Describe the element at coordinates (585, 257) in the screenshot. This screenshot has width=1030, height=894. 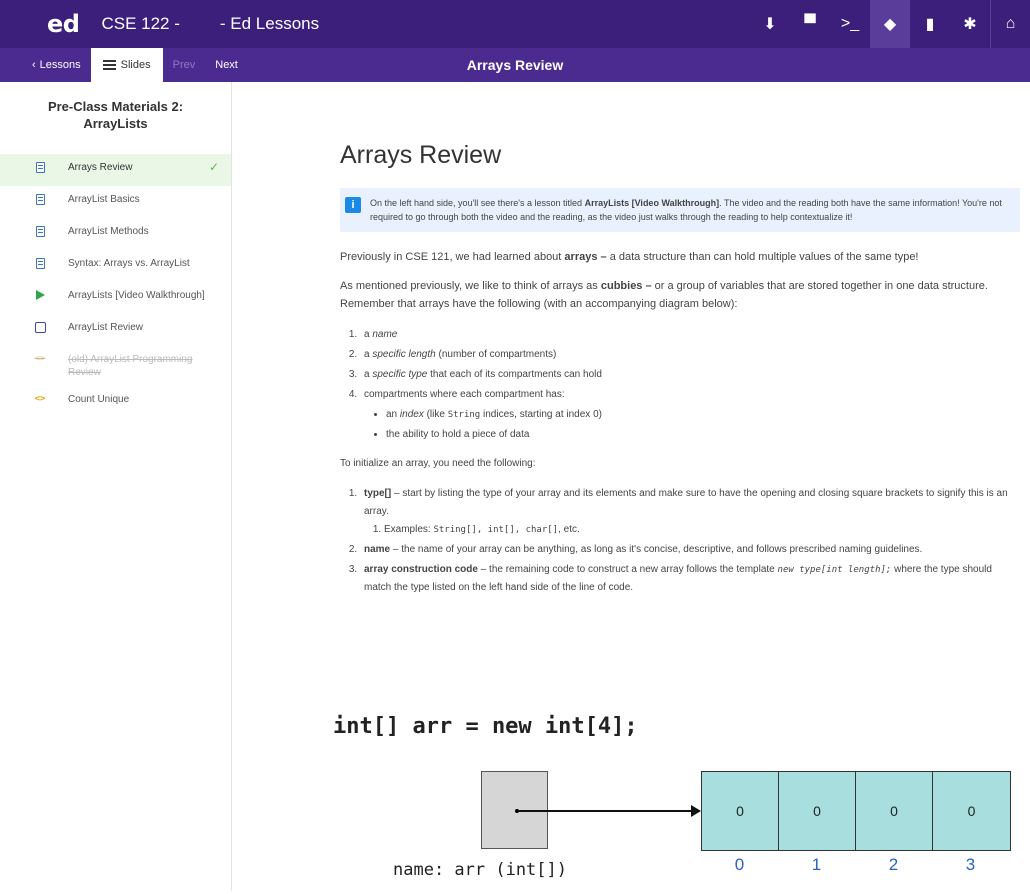
I see `p1-bold: arrays –` at that location.